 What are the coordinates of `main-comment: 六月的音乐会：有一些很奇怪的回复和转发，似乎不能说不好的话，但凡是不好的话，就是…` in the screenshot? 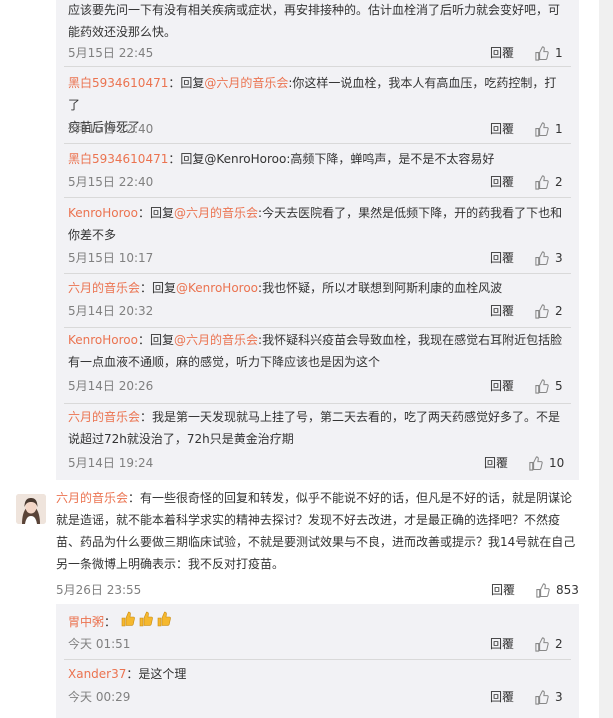 It's located at (321, 531).